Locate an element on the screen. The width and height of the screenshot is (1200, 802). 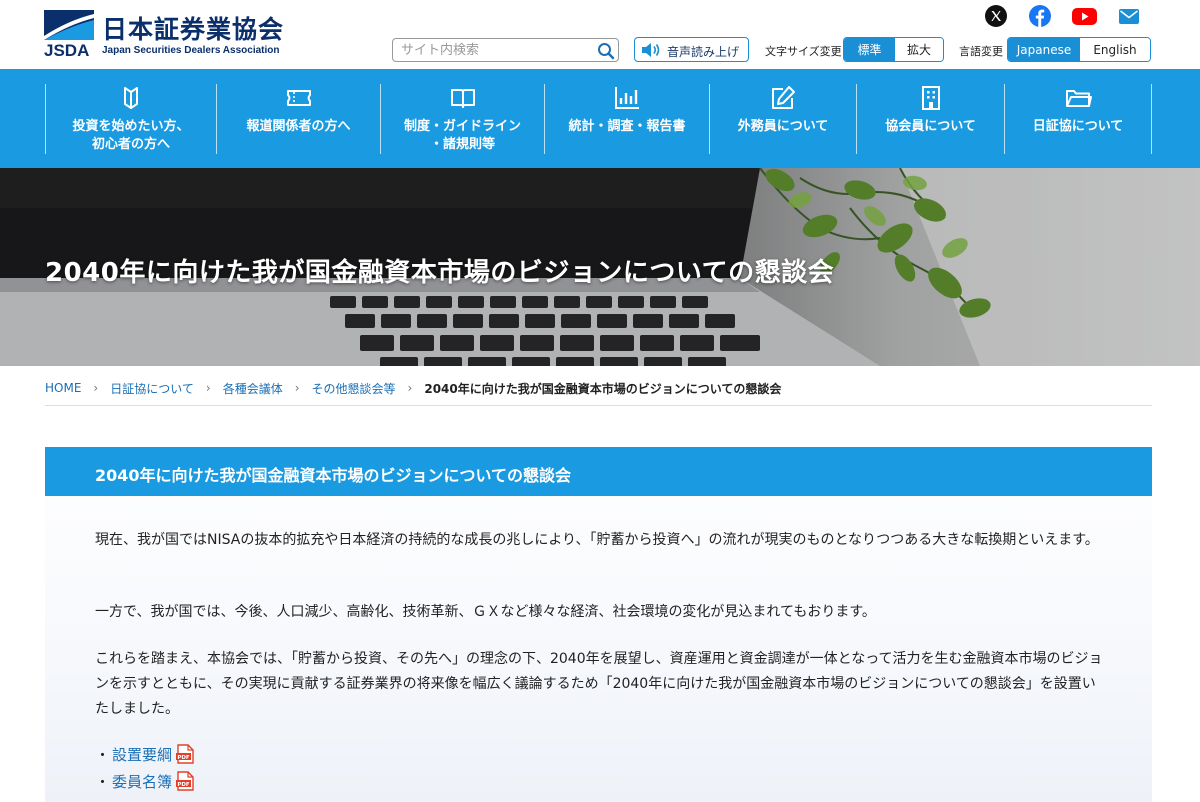
jsda-logo-mark-icon is located at coordinates (69, 25).